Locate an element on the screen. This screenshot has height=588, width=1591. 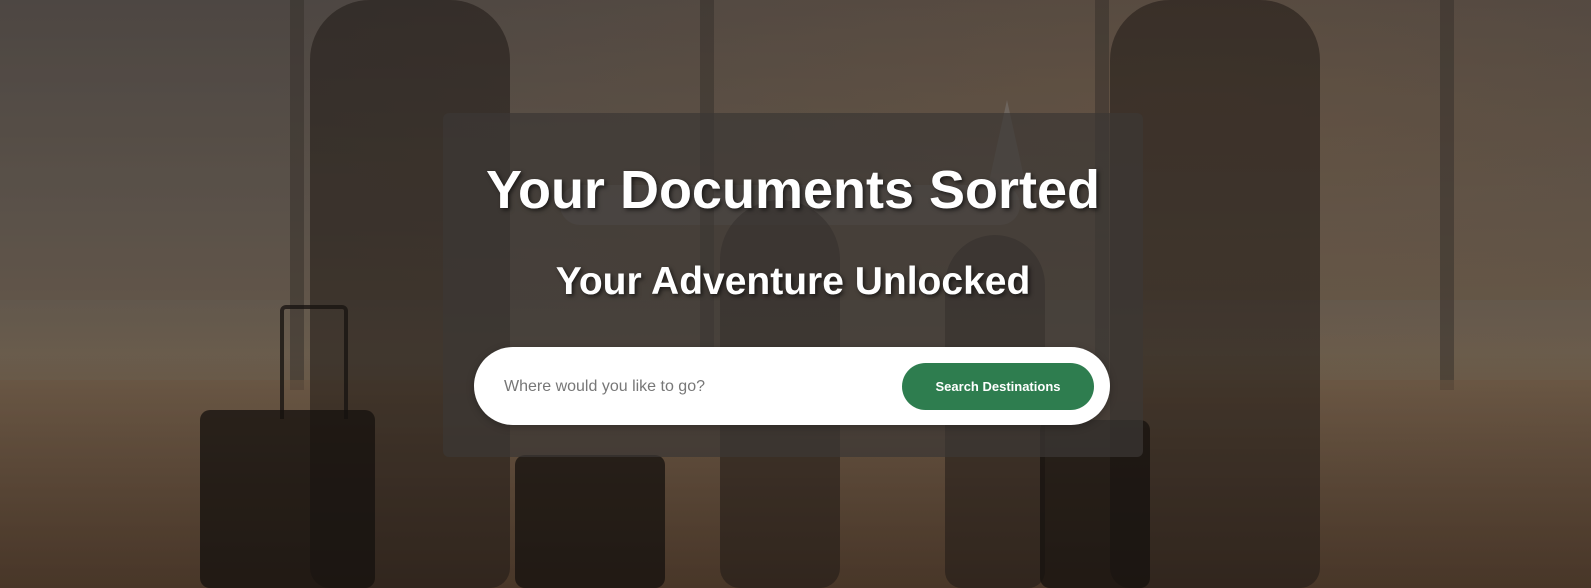
hero-subtitle: Your Adventure Unlocked is located at coordinates (793, 281).